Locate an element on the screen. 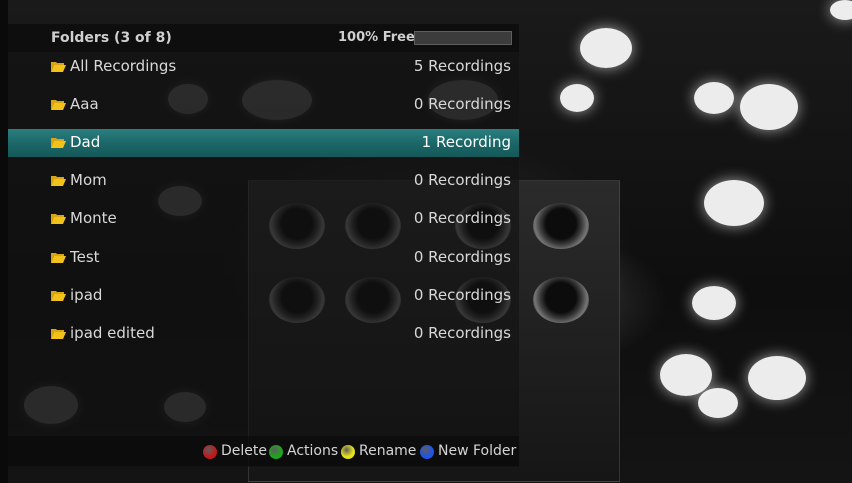 This screenshot has height=483, width=852. new-folder-action: New Folder is located at coordinates (477, 451).